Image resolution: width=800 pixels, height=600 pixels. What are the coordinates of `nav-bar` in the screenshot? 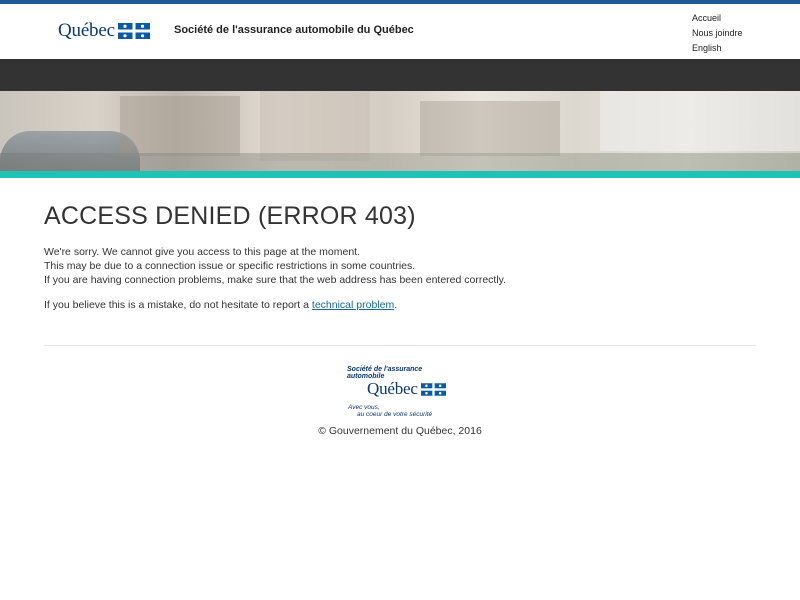 It's located at (400, 75).